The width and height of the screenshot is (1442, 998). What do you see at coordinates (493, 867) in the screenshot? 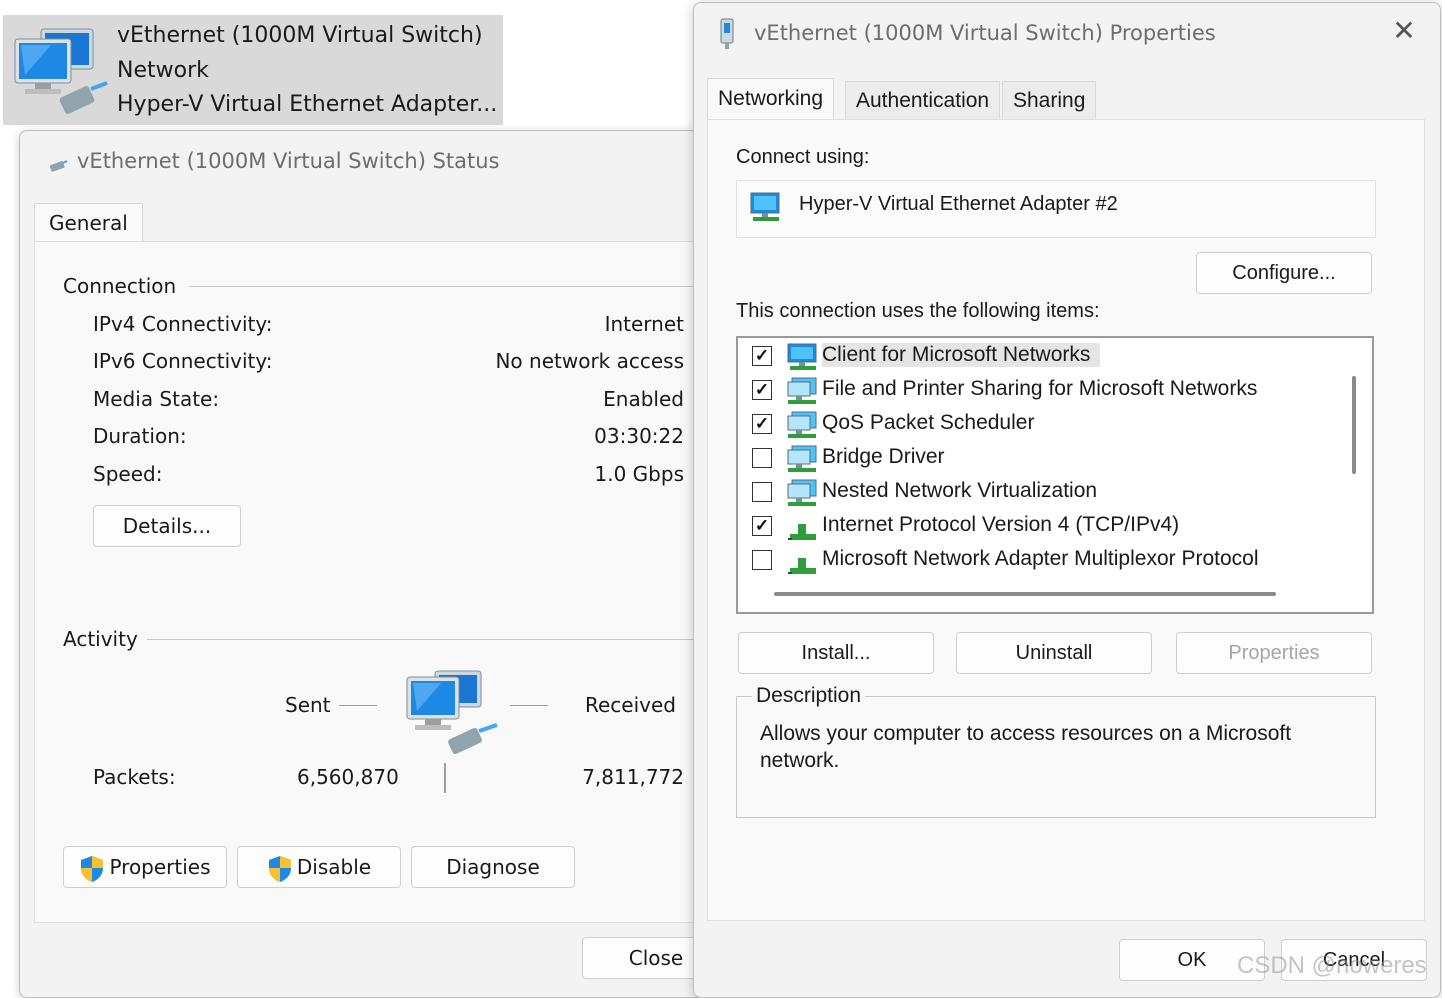
I see `diagnose-button: Diagnose` at bounding box center [493, 867].